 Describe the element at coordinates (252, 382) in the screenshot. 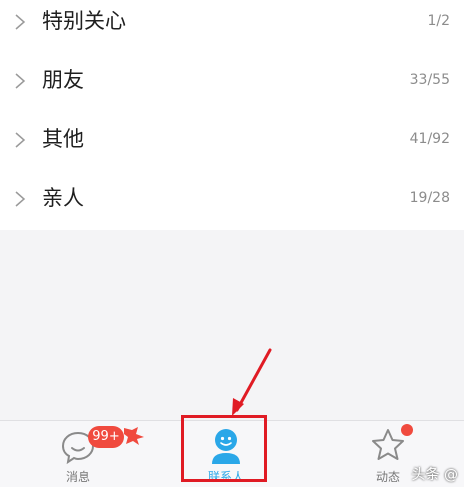

I see `annotation-arrow-icon` at that location.